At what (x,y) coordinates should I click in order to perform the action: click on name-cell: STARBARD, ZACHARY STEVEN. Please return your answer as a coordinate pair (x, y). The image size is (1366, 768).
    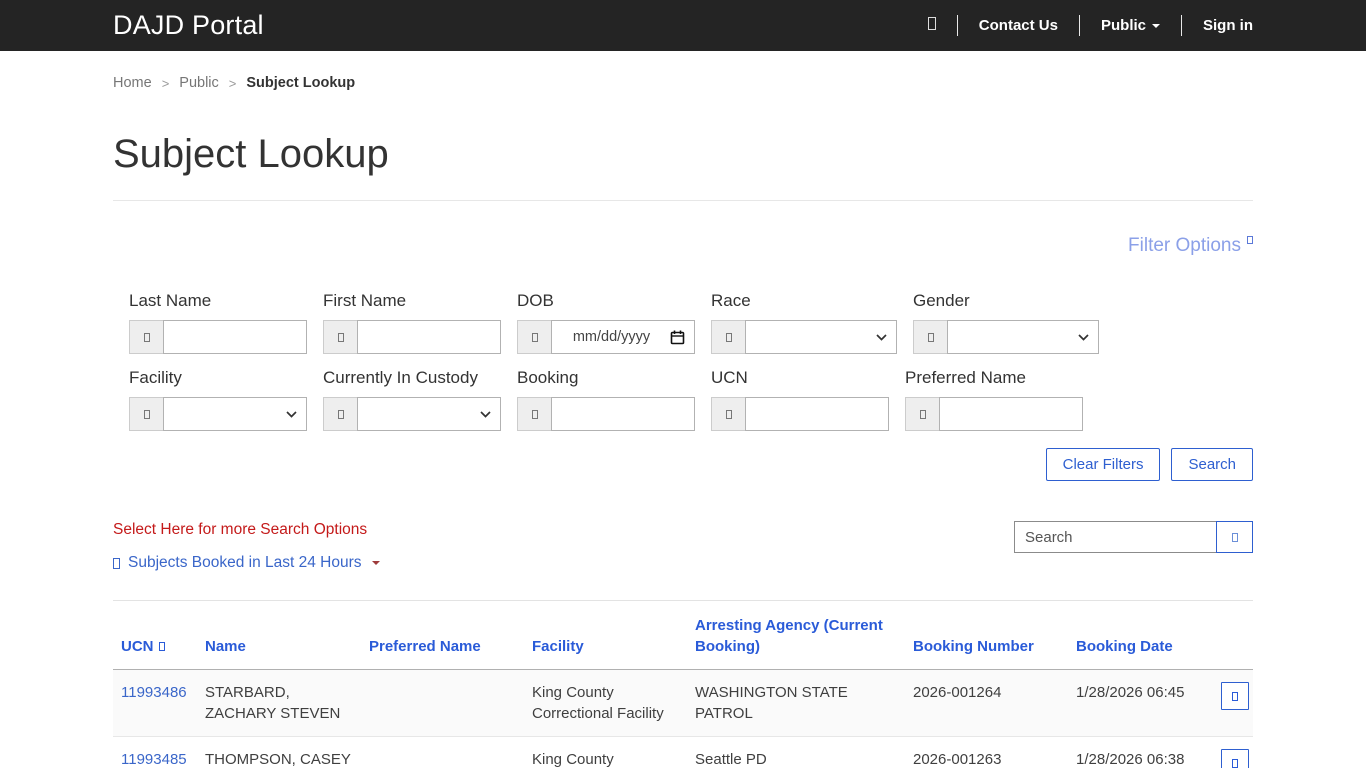
    Looking at the image, I should click on (279, 703).